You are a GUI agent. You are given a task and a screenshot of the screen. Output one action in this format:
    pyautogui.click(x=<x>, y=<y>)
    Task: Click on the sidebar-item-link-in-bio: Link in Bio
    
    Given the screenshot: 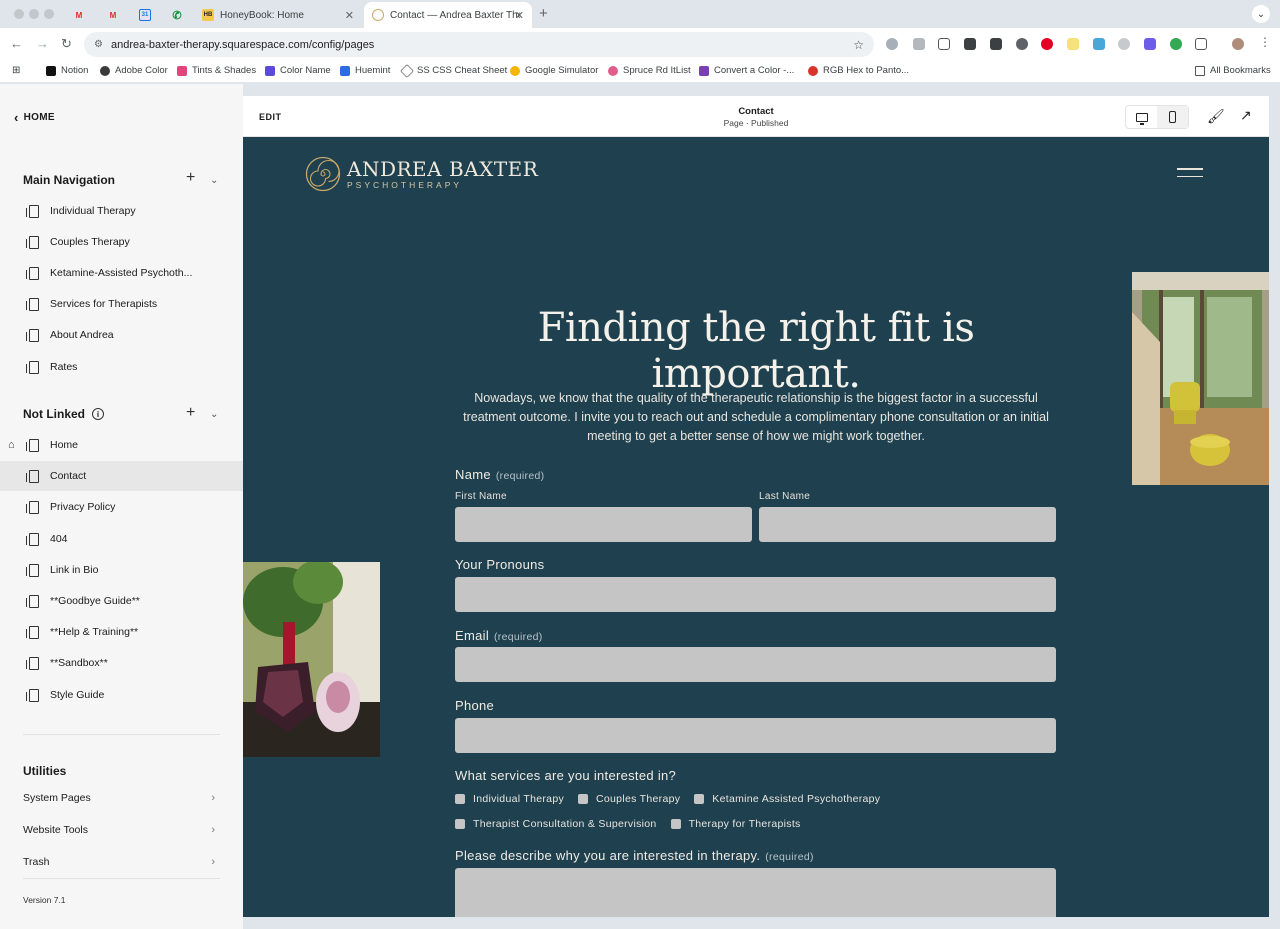 What is the action you would take?
    pyautogui.click(x=121, y=570)
    